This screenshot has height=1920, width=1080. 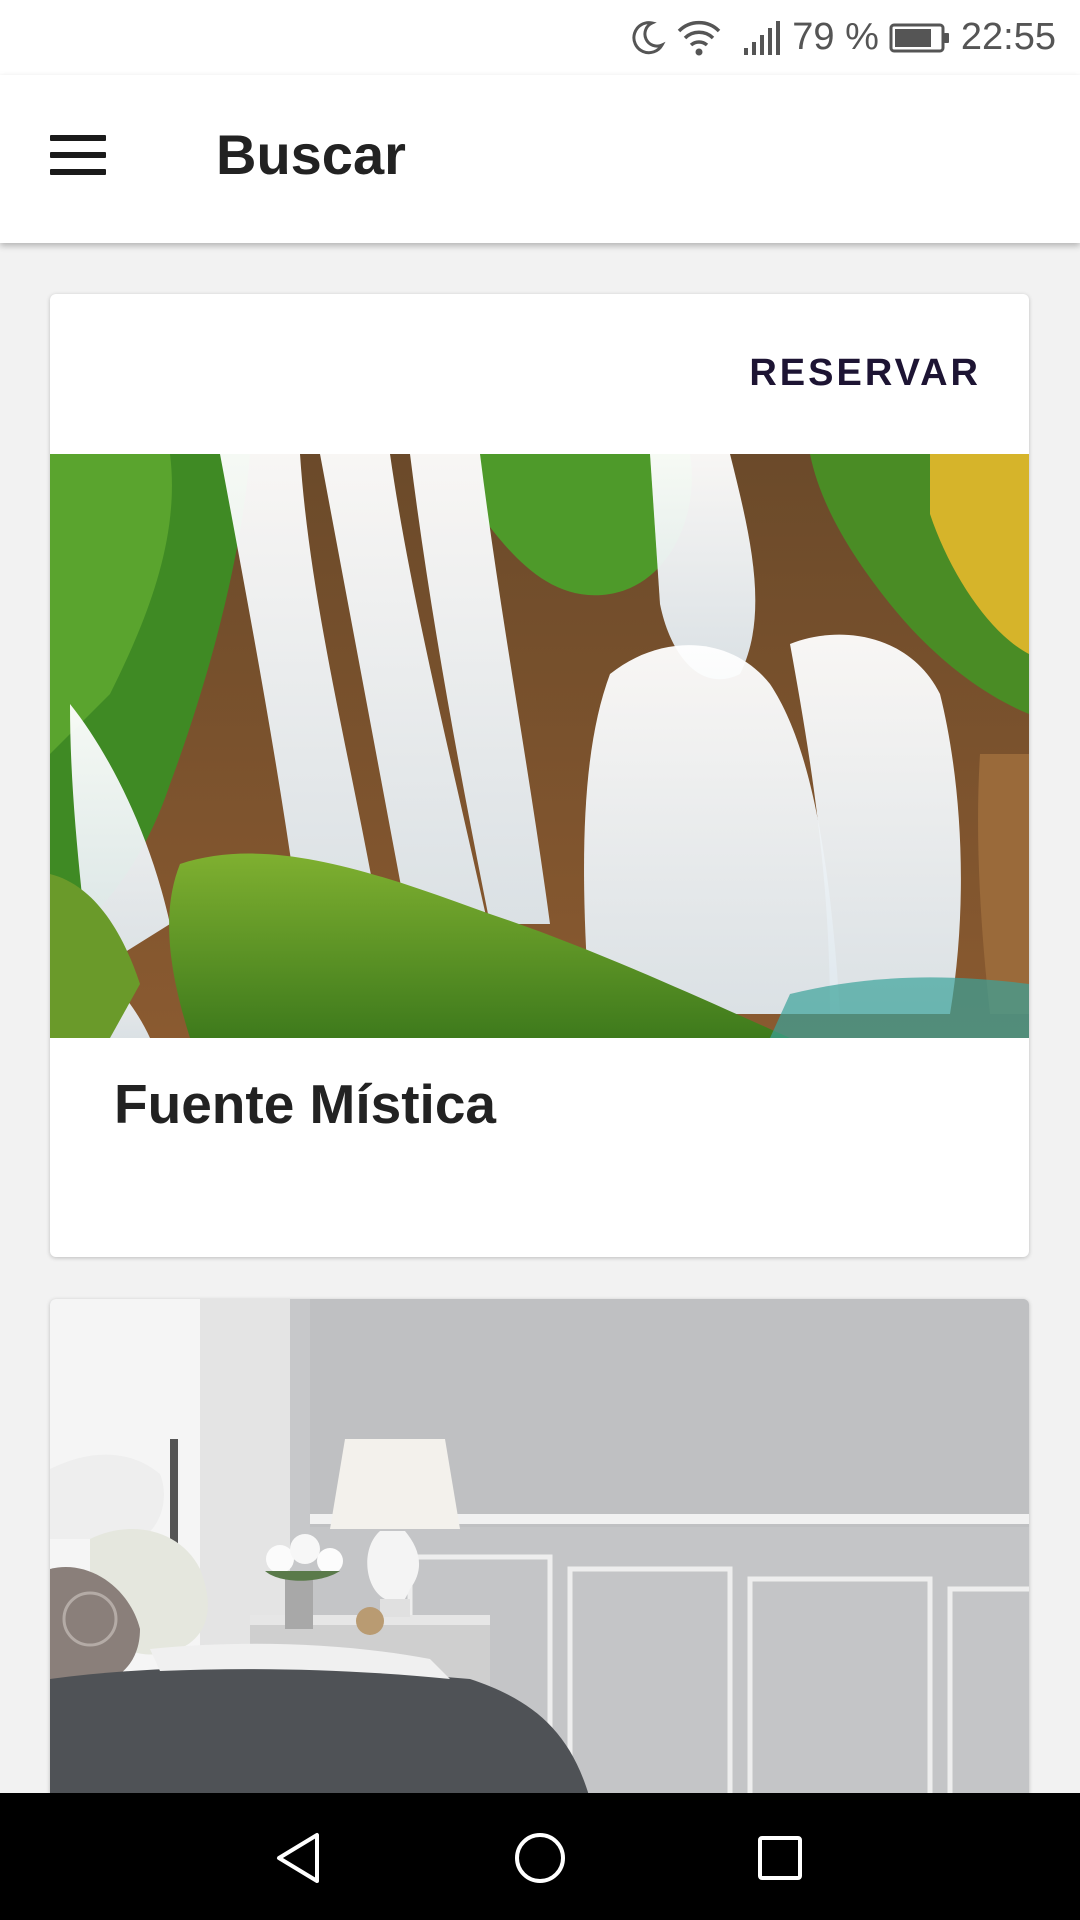 I want to click on recent-apps-icon, so click(x=780, y=1858).